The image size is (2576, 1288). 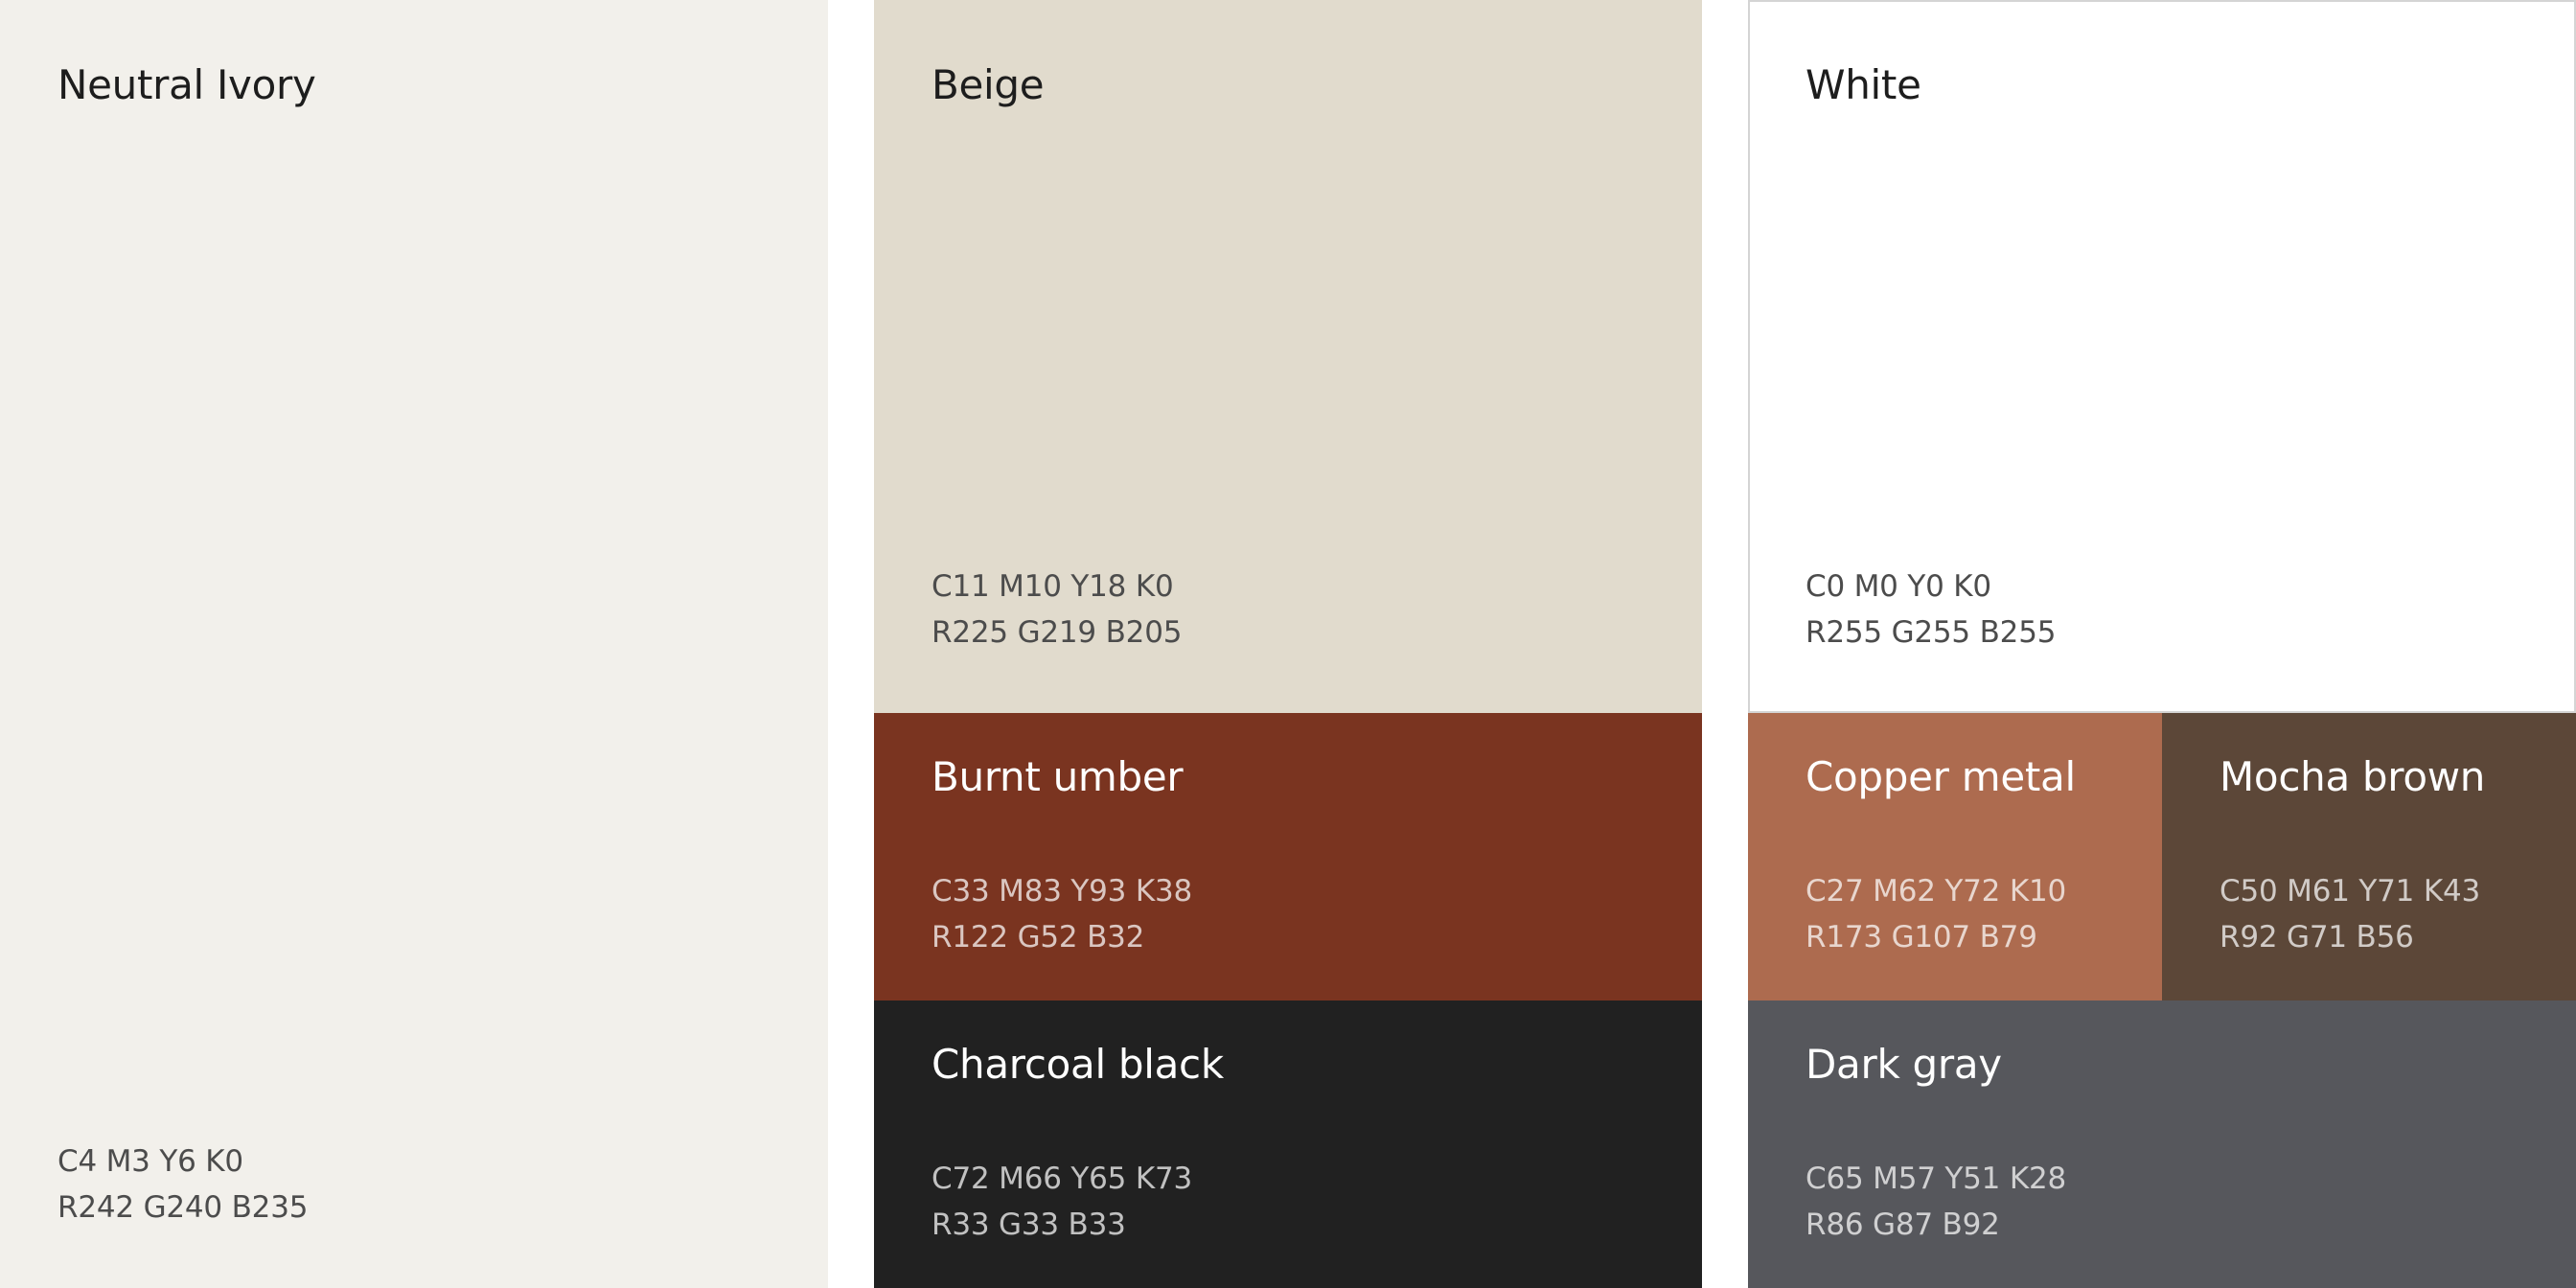 What do you see at coordinates (2350, 914) in the screenshot?
I see `swatch-codes: C50 M61 Y71 K43 R92 G71 B56` at bounding box center [2350, 914].